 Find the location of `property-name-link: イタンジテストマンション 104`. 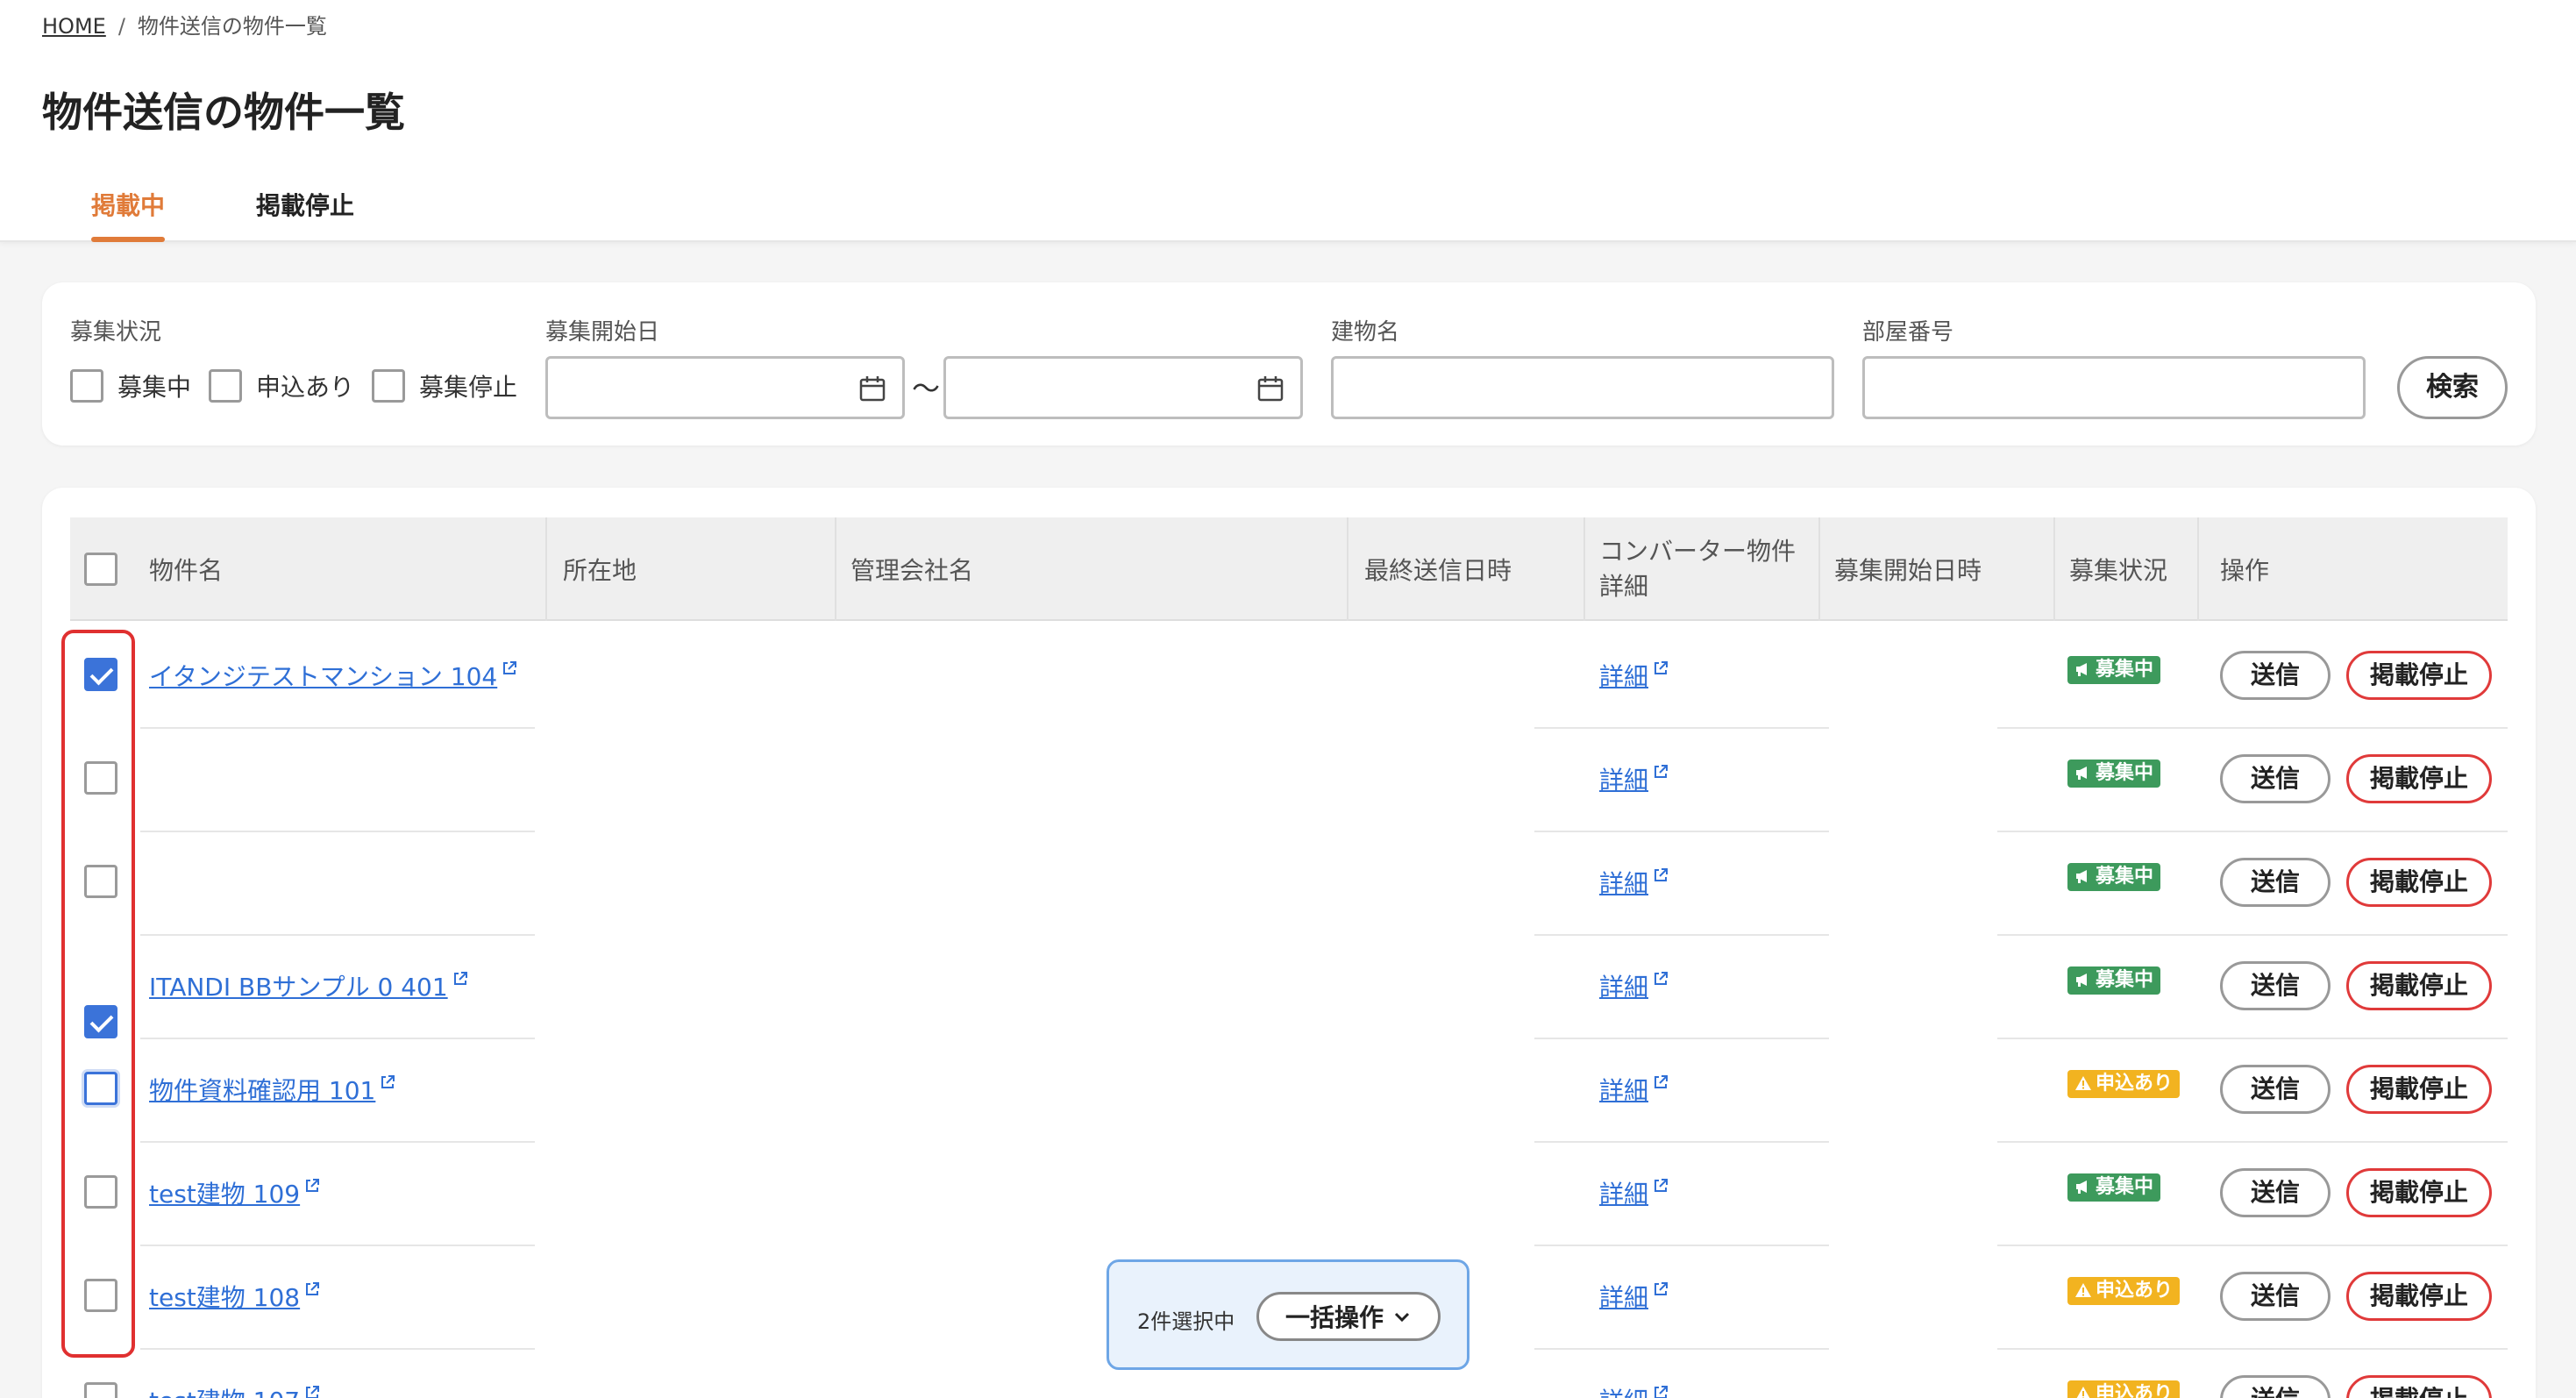

property-name-link: イタンジテストマンション 104 is located at coordinates (333, 675).